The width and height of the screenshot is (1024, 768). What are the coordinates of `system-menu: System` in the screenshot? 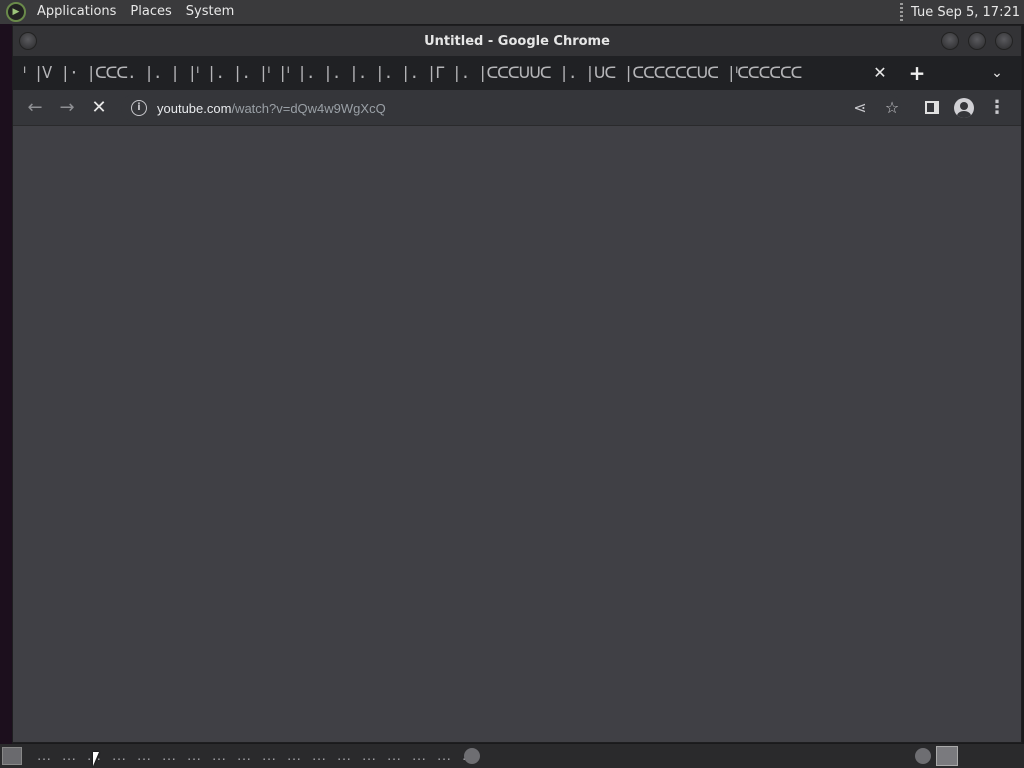 It's located at (210, 12).